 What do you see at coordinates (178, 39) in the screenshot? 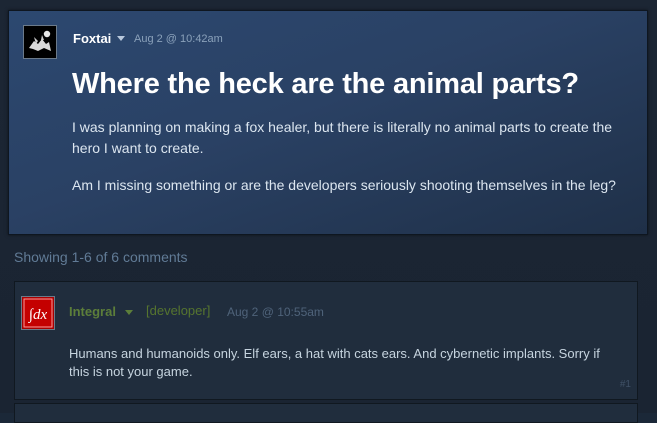
I see `post-date: Aug 2 @ 10:42am` at bounding box center [178, 39].